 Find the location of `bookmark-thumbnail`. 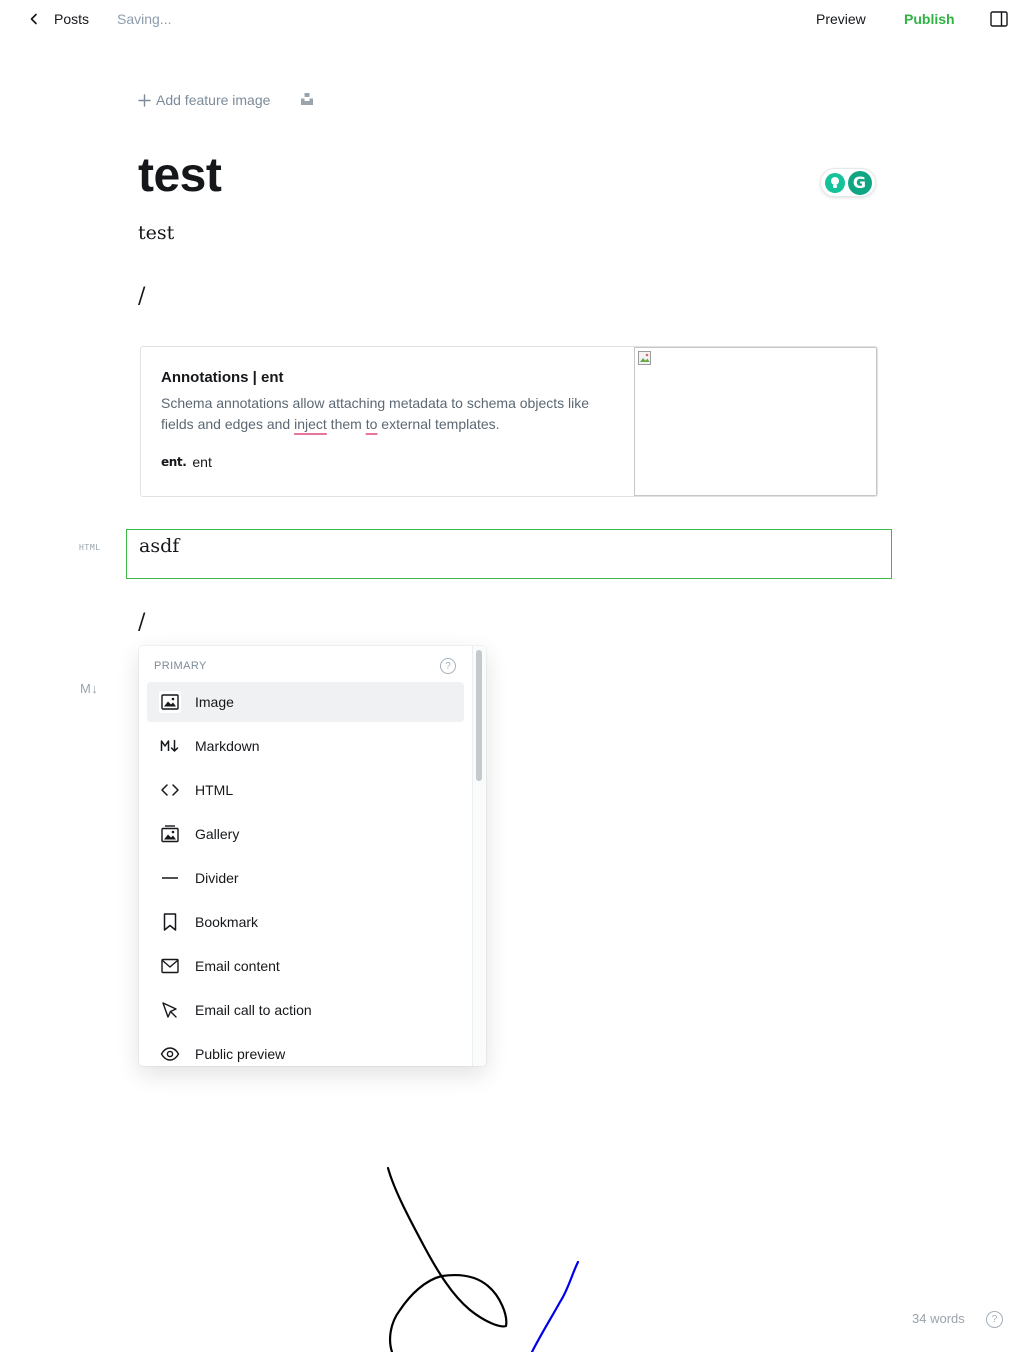

bookmark-thumbnail is located at coordinates (755, 421).